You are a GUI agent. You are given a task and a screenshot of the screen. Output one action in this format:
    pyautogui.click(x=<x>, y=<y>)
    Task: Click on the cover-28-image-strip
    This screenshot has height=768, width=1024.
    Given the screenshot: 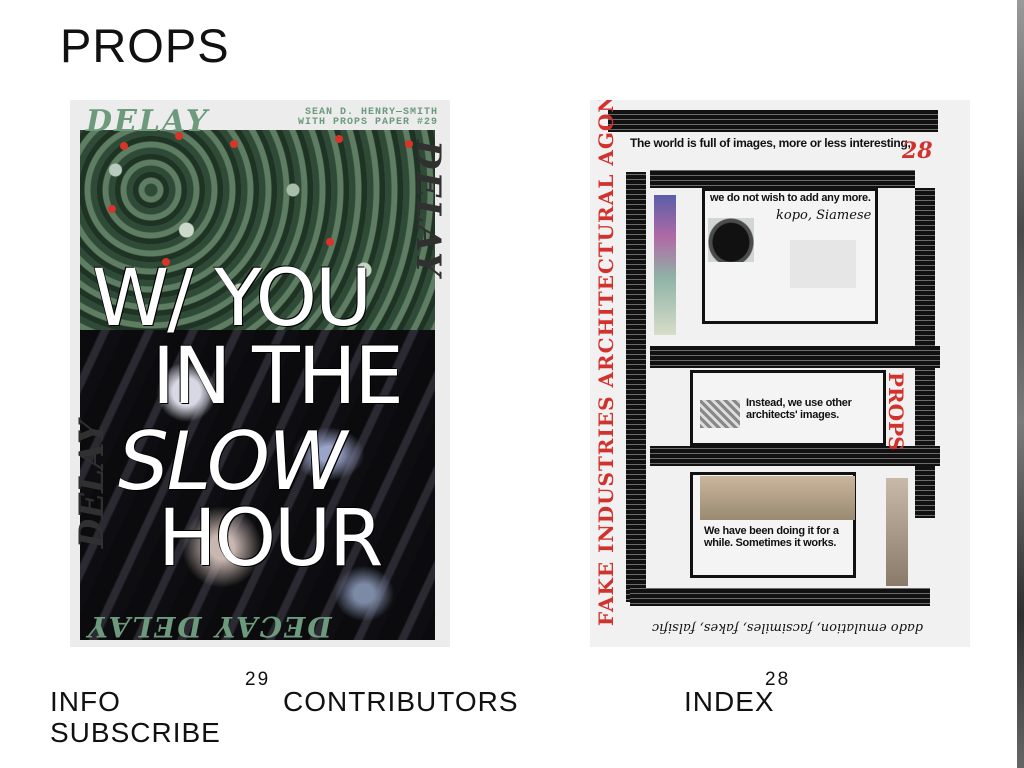 What is the action you would take?
    pyautogui.click(x=897, y=532)
    